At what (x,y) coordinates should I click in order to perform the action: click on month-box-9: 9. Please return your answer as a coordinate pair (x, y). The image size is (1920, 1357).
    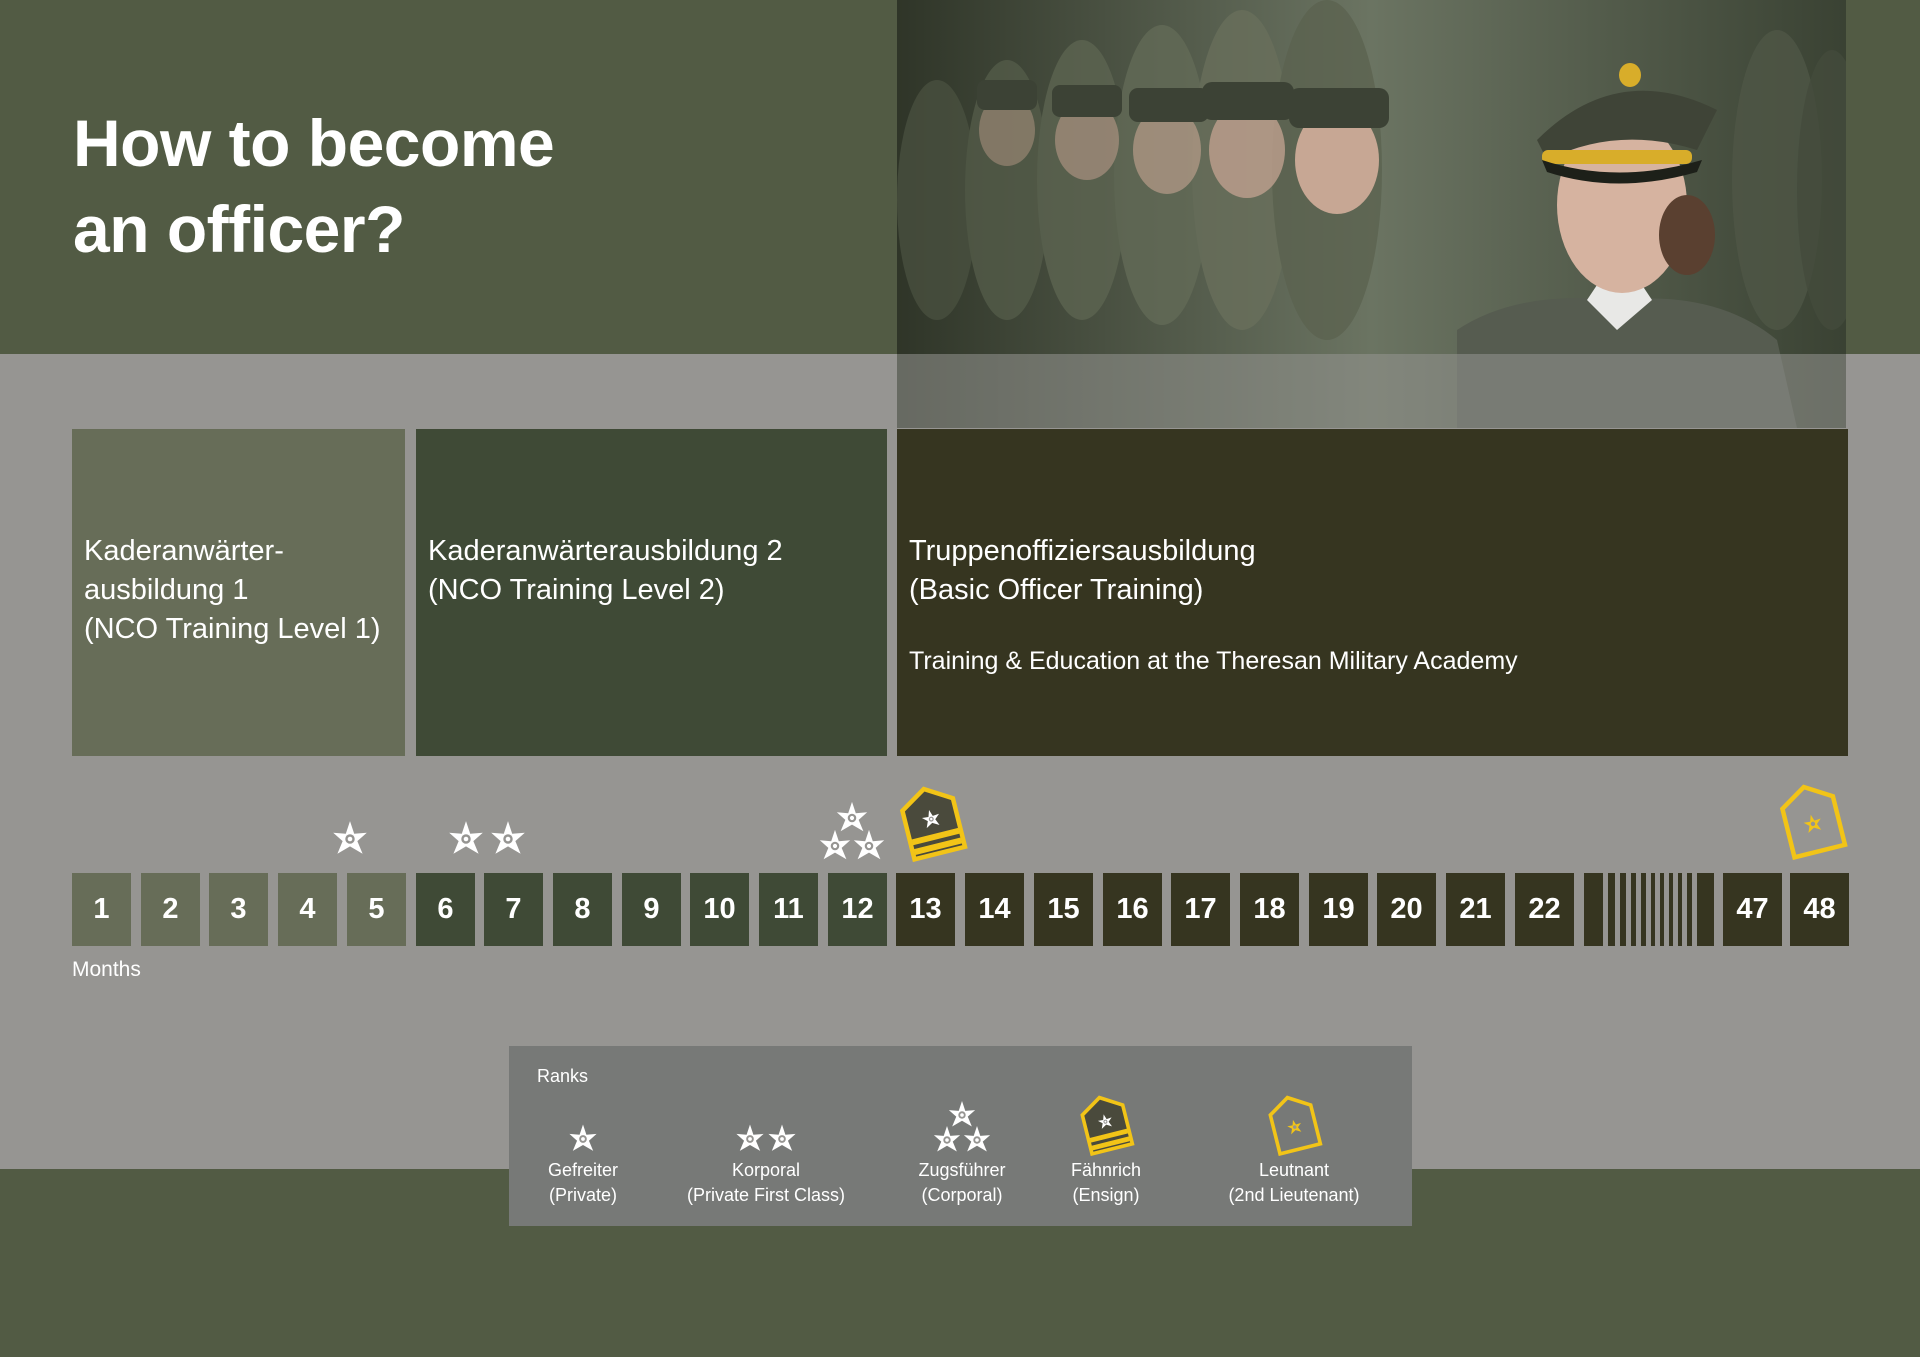
    Looking at the image, I should click on (651, 909).